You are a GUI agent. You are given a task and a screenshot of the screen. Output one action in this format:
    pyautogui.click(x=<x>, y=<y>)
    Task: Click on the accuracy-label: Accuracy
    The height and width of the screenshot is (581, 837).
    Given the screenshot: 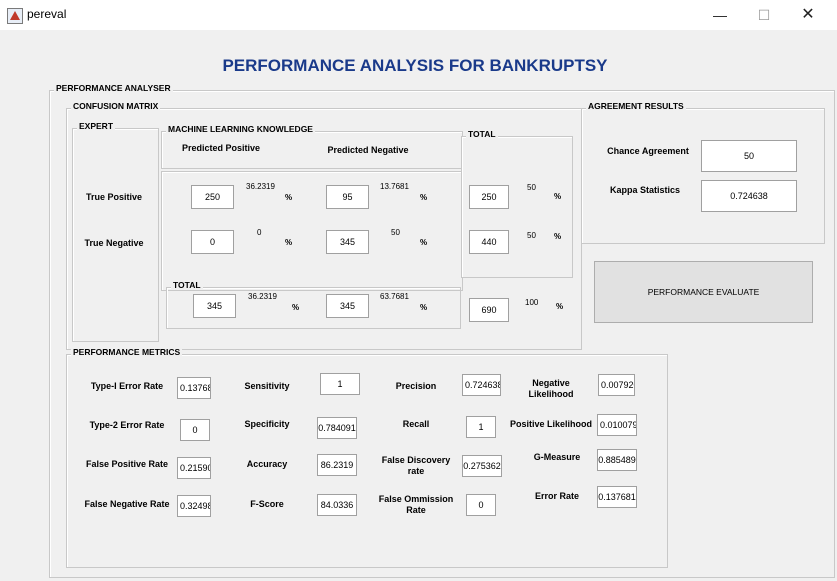 What is the action you would take?
    pyautogui.click(x=267, y=464)
    